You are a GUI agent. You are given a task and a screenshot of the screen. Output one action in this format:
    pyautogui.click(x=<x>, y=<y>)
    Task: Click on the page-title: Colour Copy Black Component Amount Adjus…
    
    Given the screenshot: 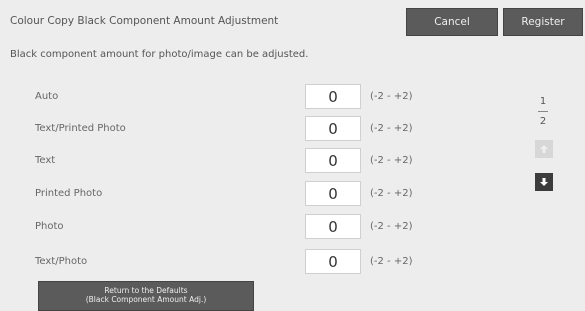 What is the action you would take?
    pyautogui.click(x=144, y=21)
    